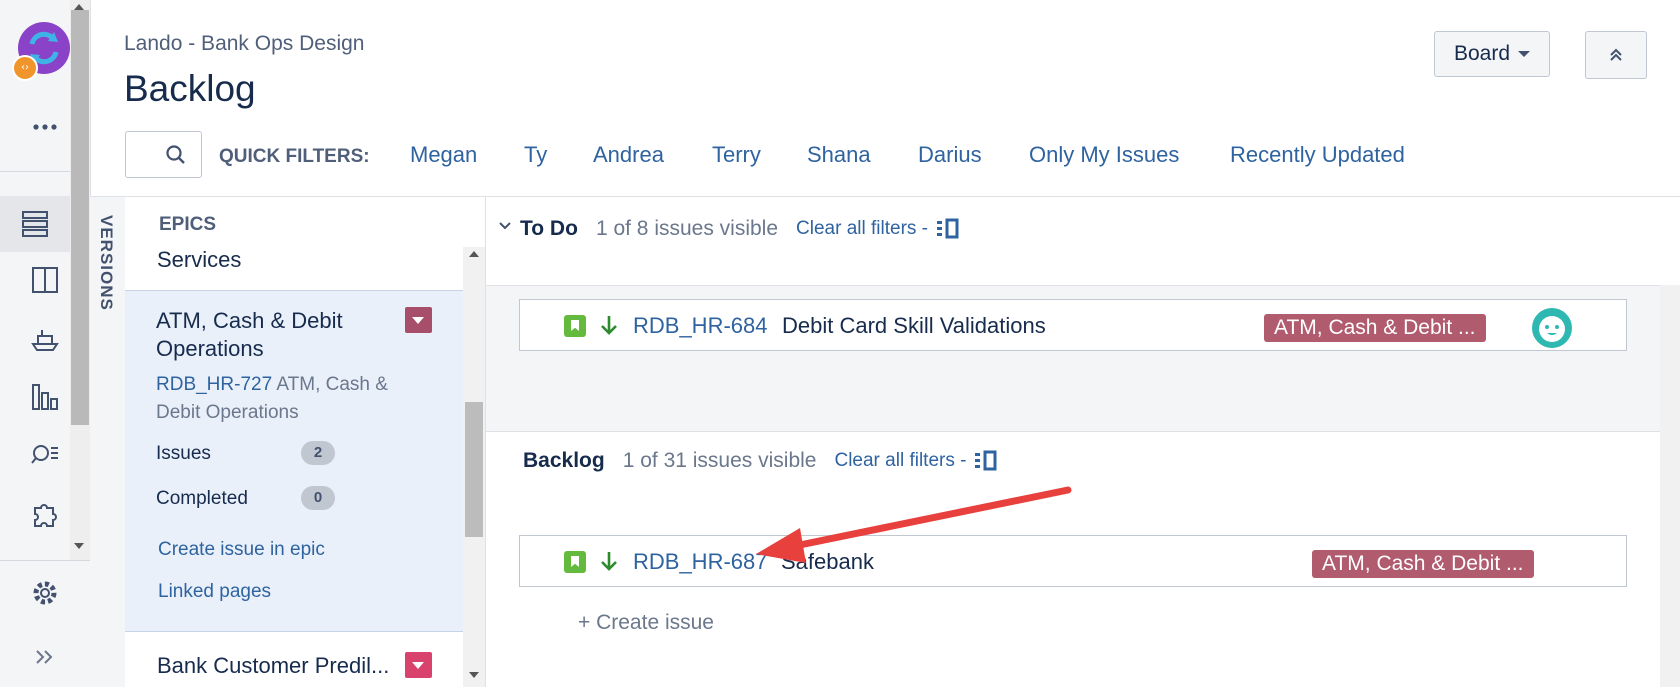 Image resolution: width=1680 pixels, height=687 pixels. I want to click on epic-key-link: RDB_HR-727, so click(214, 384).